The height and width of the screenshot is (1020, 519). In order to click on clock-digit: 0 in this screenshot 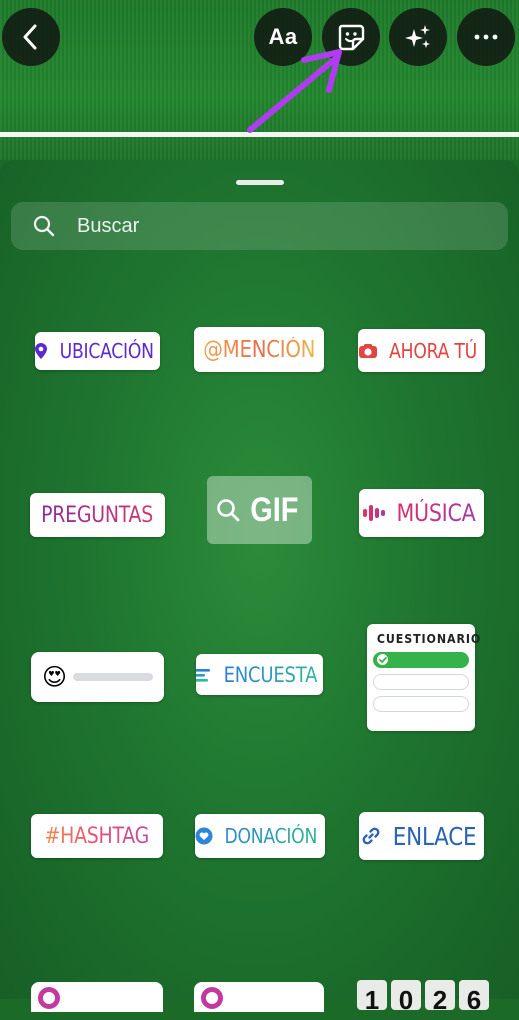, I will do `click(406, 997)`.